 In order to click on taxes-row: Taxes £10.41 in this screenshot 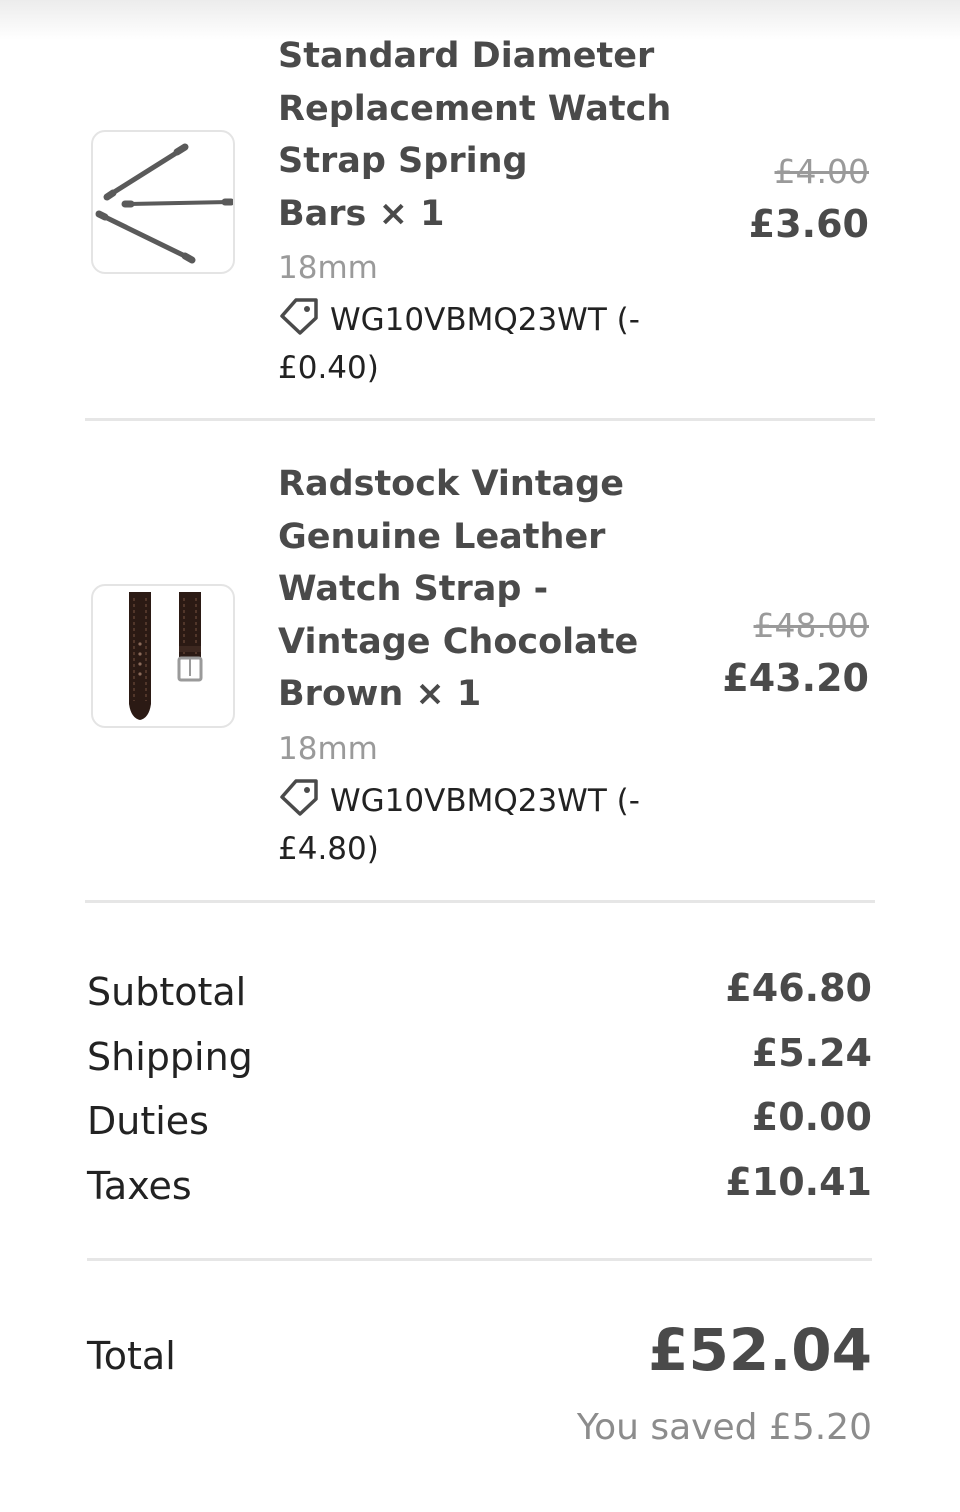, I will do `click(479, 1184)`.